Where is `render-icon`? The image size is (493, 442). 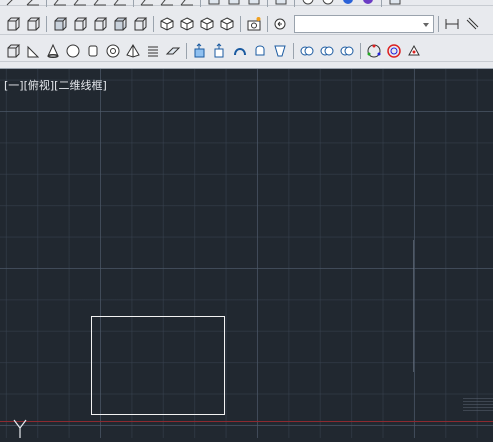 render-icon is located at coordinates (308, 4).